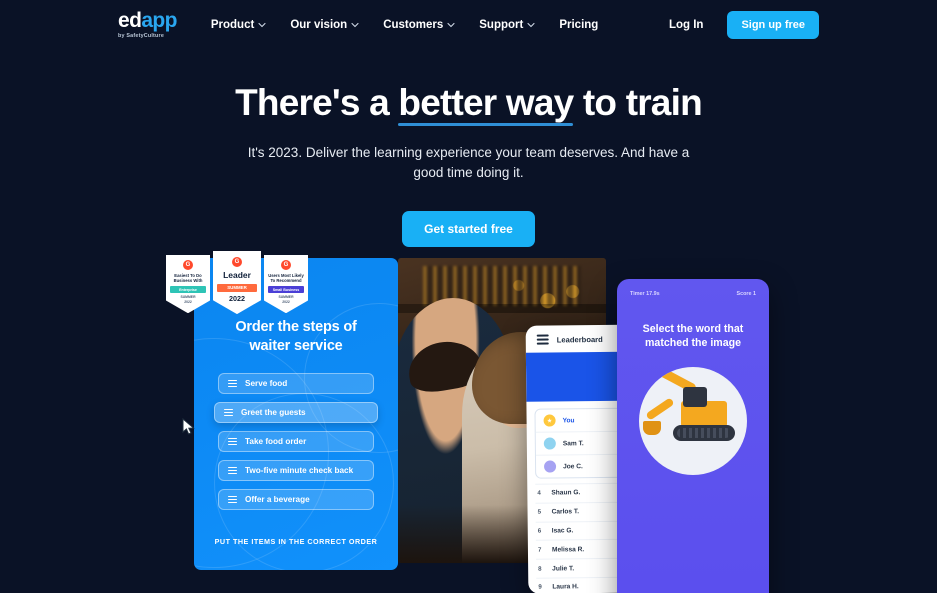 This screenshot has height=593, width=937. What do you see at coordinates (286, 290) in the screenshot?
I see `g2-badge-category: Small Business` at bounding box center [286, 290].